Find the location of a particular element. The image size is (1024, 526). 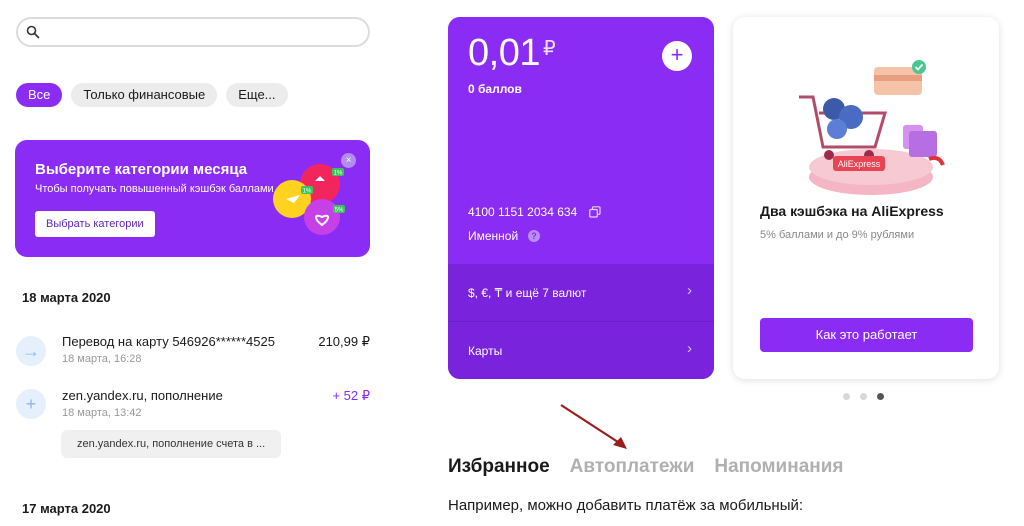

date-header: 18 марта 2020 is located at coordinates (66, 297).